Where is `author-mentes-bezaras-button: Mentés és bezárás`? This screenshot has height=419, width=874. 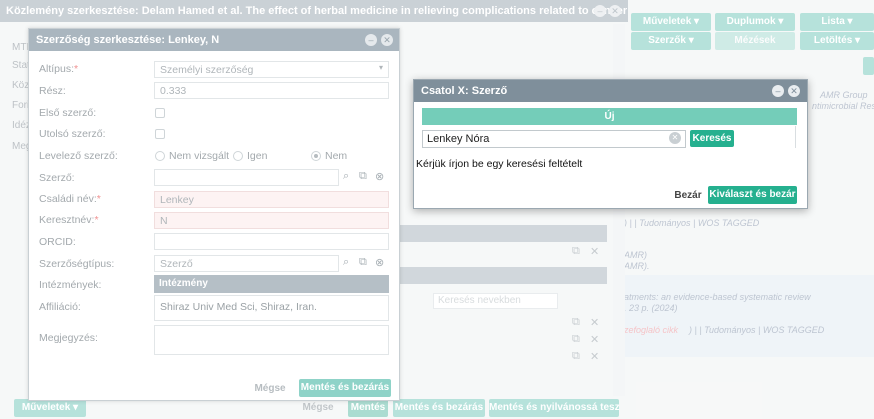
author-mentes-bezaras-button: Mentés és bezárás is located at coordinates (345, 388).